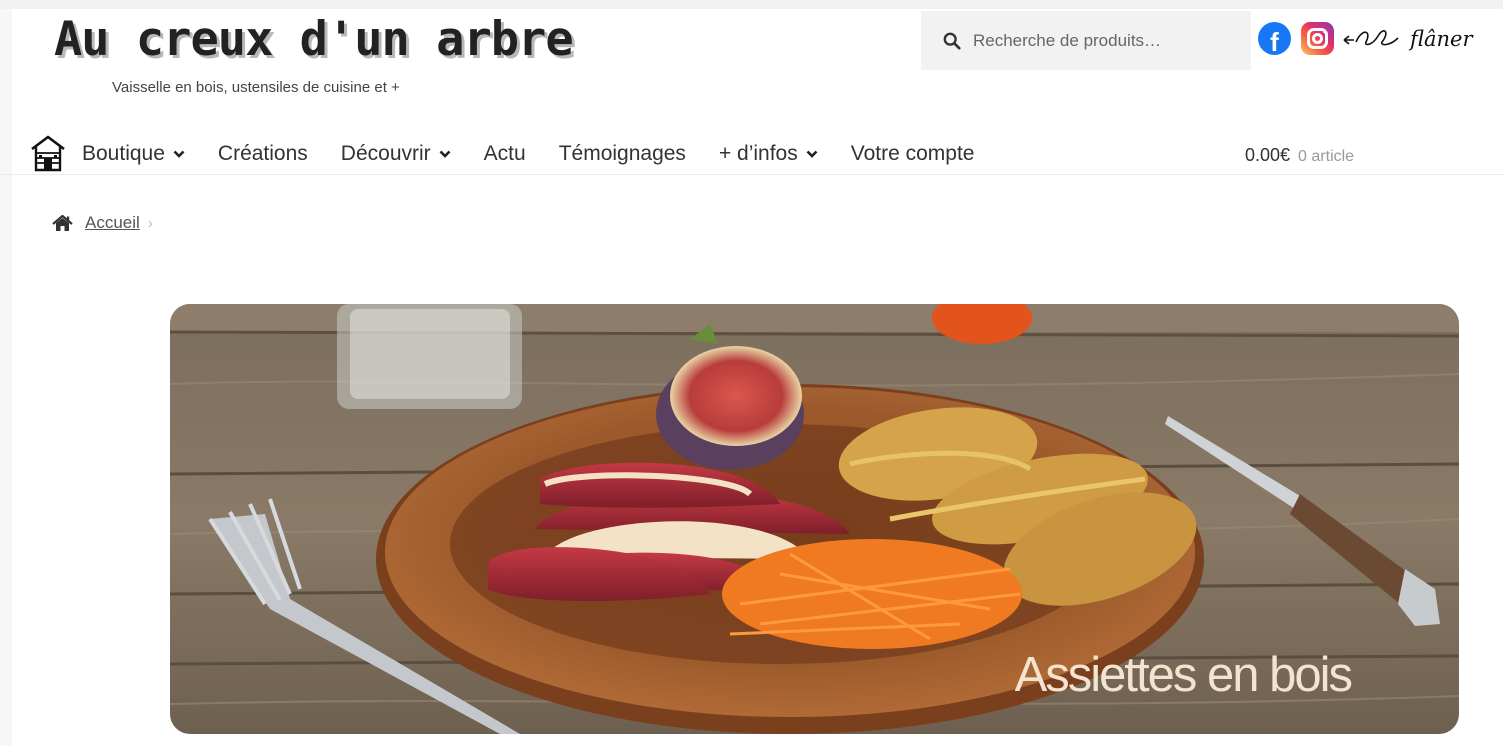 This screenshot has height=746, width=1503. What do you see at coordinates (385, 153) in the screenshot?
I see `nav-item-label: Découvrir` at bounding box center [385, 153].